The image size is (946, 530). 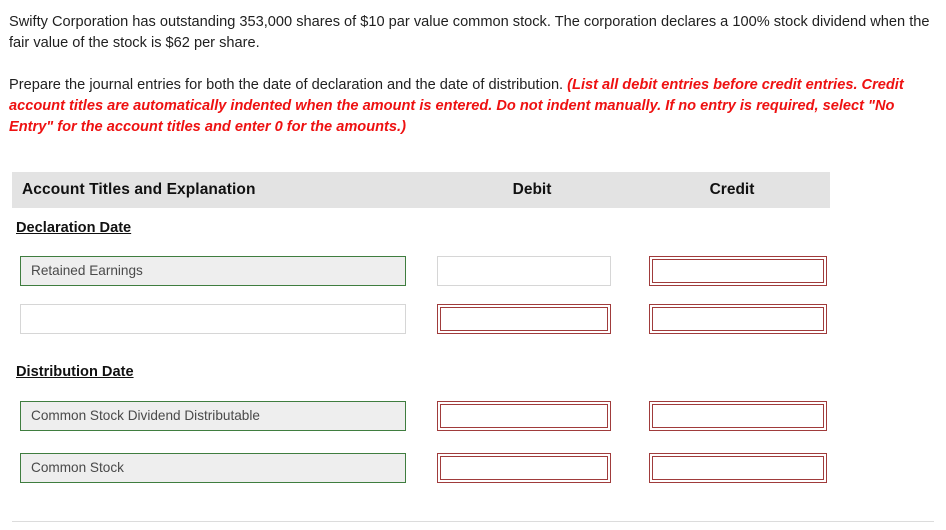 I want to click on credit-amount-input-row1, so click(x=738, y=271).